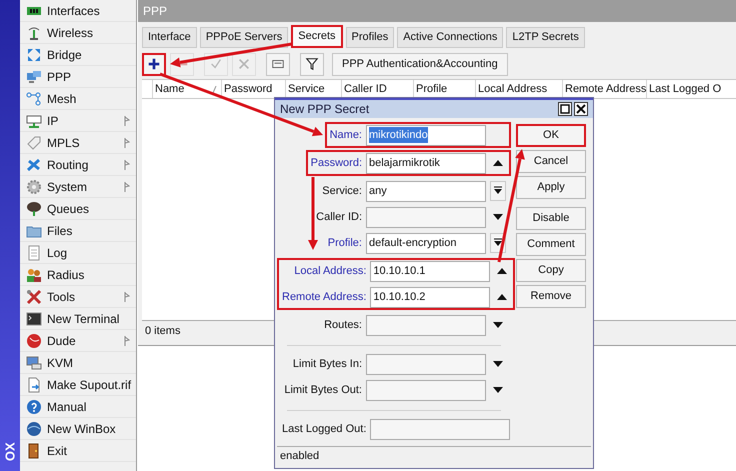 The width and height of the screenshot is (736, 471). Describe the element at coordinates (327, 364) in the screenshot. I see `field-label: Limit Bytes In:` at that location.